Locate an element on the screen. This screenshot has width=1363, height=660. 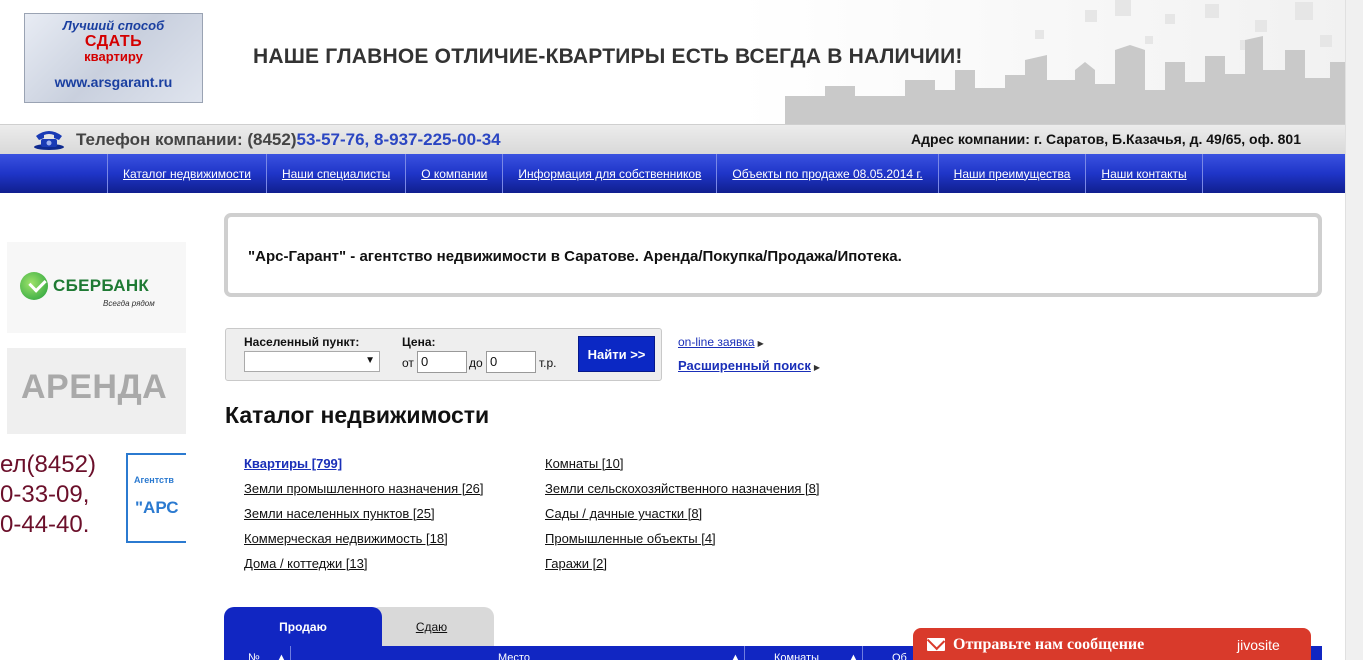
catalog-link-gardens: Сады / дачные участки [8] is located at coordinates (623, 513).